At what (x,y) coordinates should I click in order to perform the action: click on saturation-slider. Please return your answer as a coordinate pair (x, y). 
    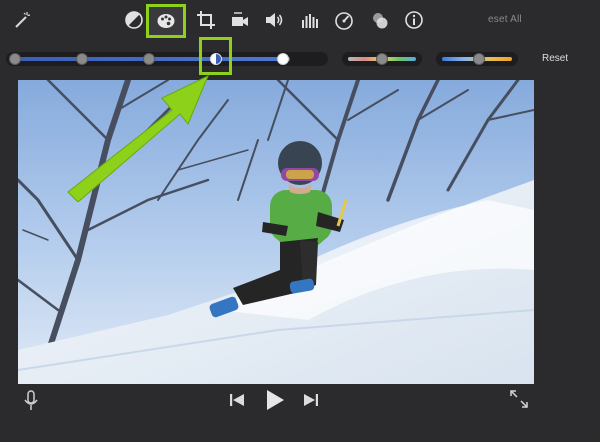
    Looking at the image, I should click on (382, 59).